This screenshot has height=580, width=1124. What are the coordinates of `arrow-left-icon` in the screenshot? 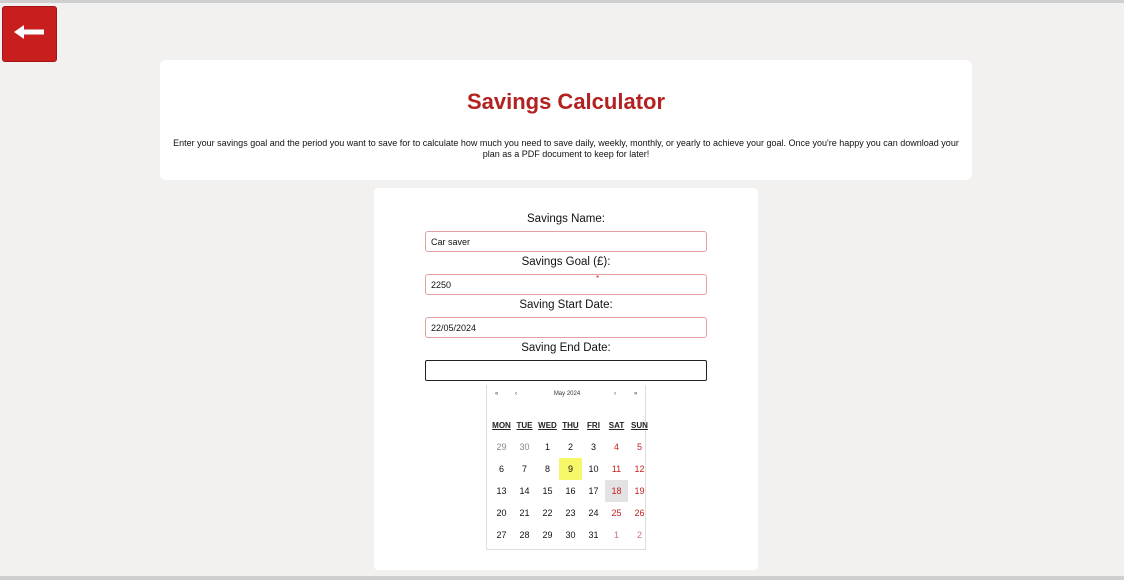 It's located at (29, 34).